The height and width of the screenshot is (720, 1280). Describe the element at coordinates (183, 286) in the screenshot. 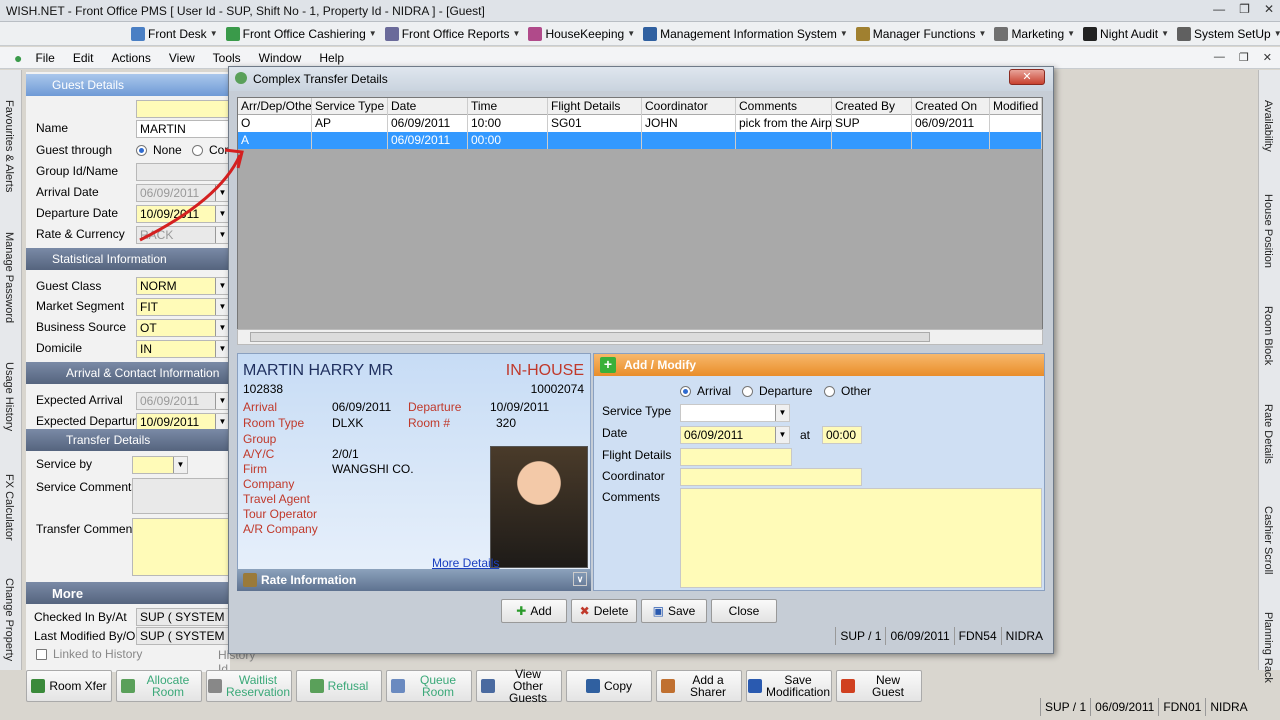

I see `guest-class-field: NORM ▼` at that location.